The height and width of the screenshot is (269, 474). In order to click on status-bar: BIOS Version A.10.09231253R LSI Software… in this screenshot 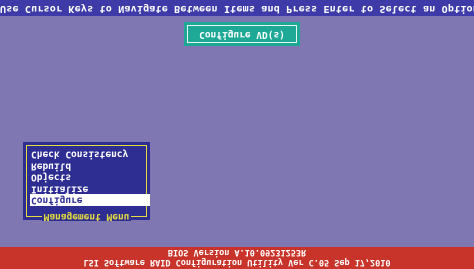, I will do `click(237, 258)`.